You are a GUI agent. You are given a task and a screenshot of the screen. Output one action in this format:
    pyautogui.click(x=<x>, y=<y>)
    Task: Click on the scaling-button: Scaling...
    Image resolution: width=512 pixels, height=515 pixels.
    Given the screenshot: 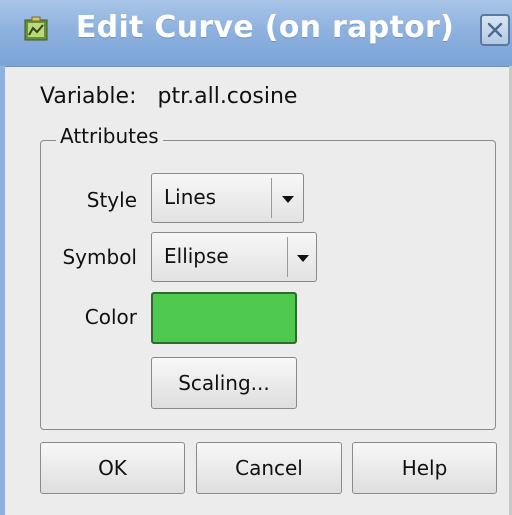 What is the action you would take?
    pyautogui.click(x=224, y=383)
    